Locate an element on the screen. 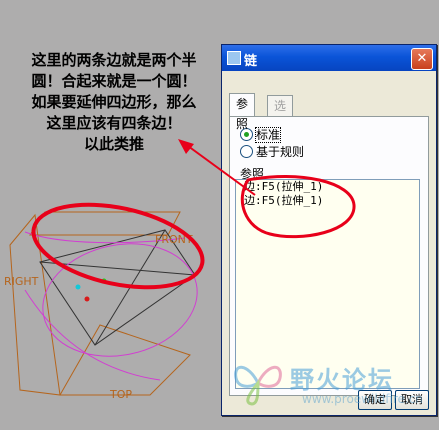 Image resolution: width=439 pixels, height=430 pixels. selection-point-red is located at coordinates (87, 299).